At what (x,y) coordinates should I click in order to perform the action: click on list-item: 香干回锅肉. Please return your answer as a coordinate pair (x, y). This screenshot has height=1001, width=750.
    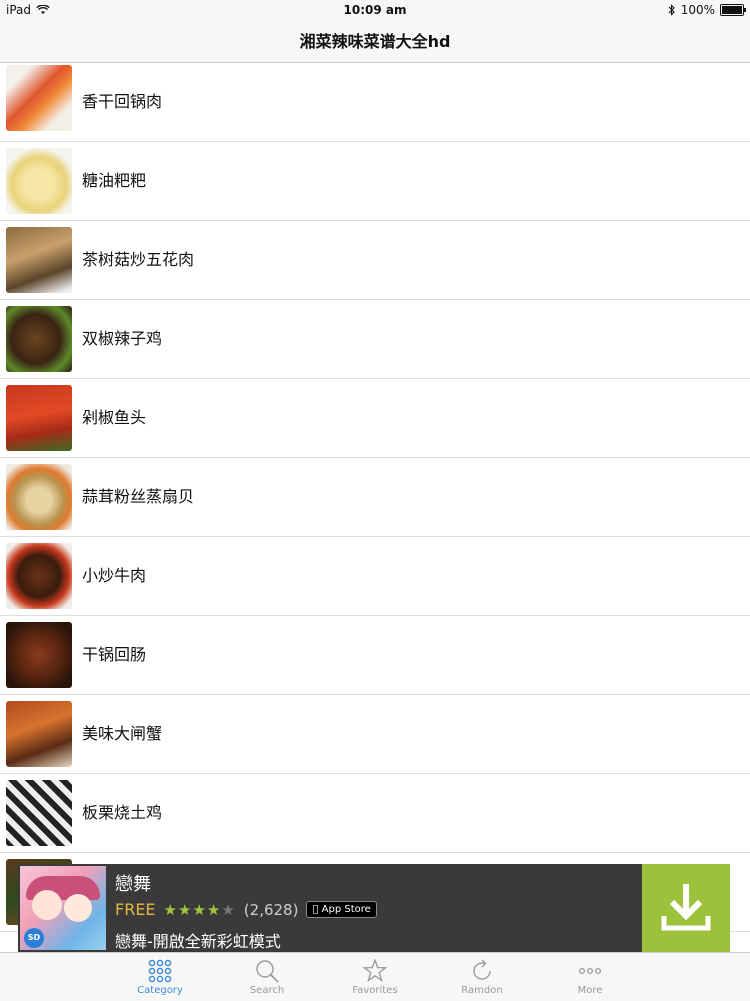
    Looking at the image, I should click on (375, 102).